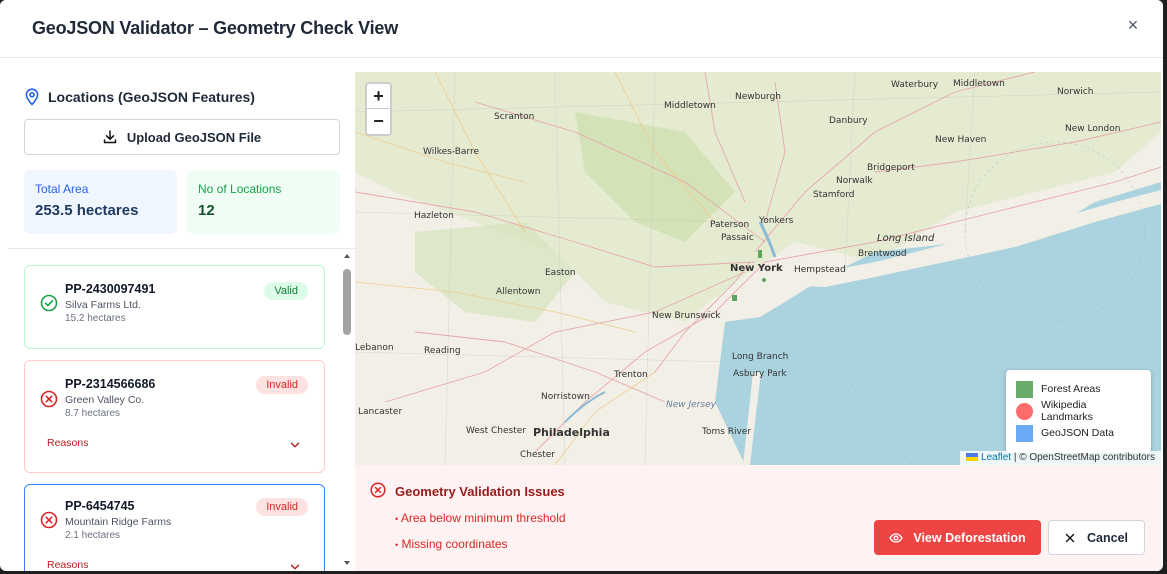 This screenshot has height=574, width=1167. Describe the element at coordinates (760, 357) in the screenshot. I see `map-label: Long Branch` at that location.